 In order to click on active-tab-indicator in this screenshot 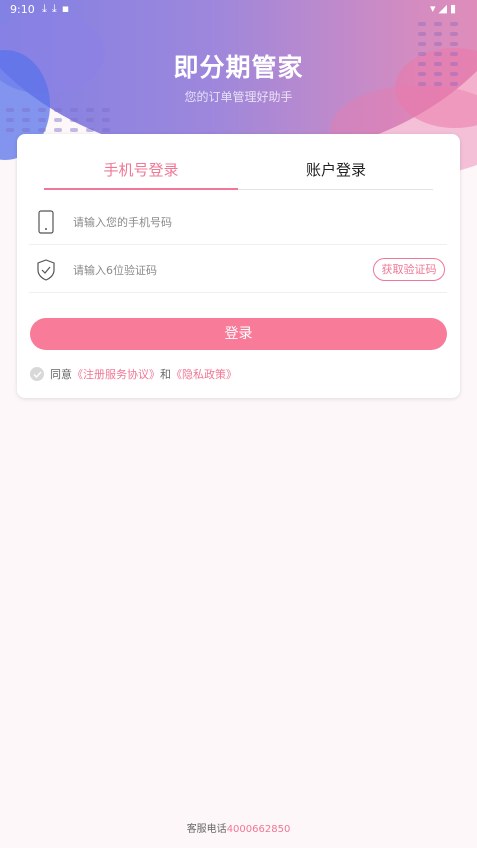, I will do `click(141, 189)`.